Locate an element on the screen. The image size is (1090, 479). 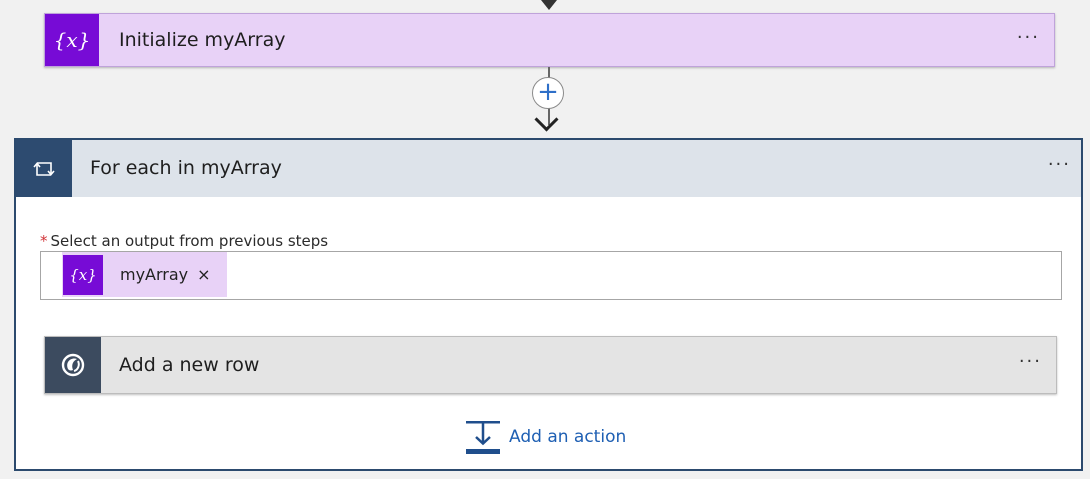
add-action-icon is located at coordinates (483, 437).